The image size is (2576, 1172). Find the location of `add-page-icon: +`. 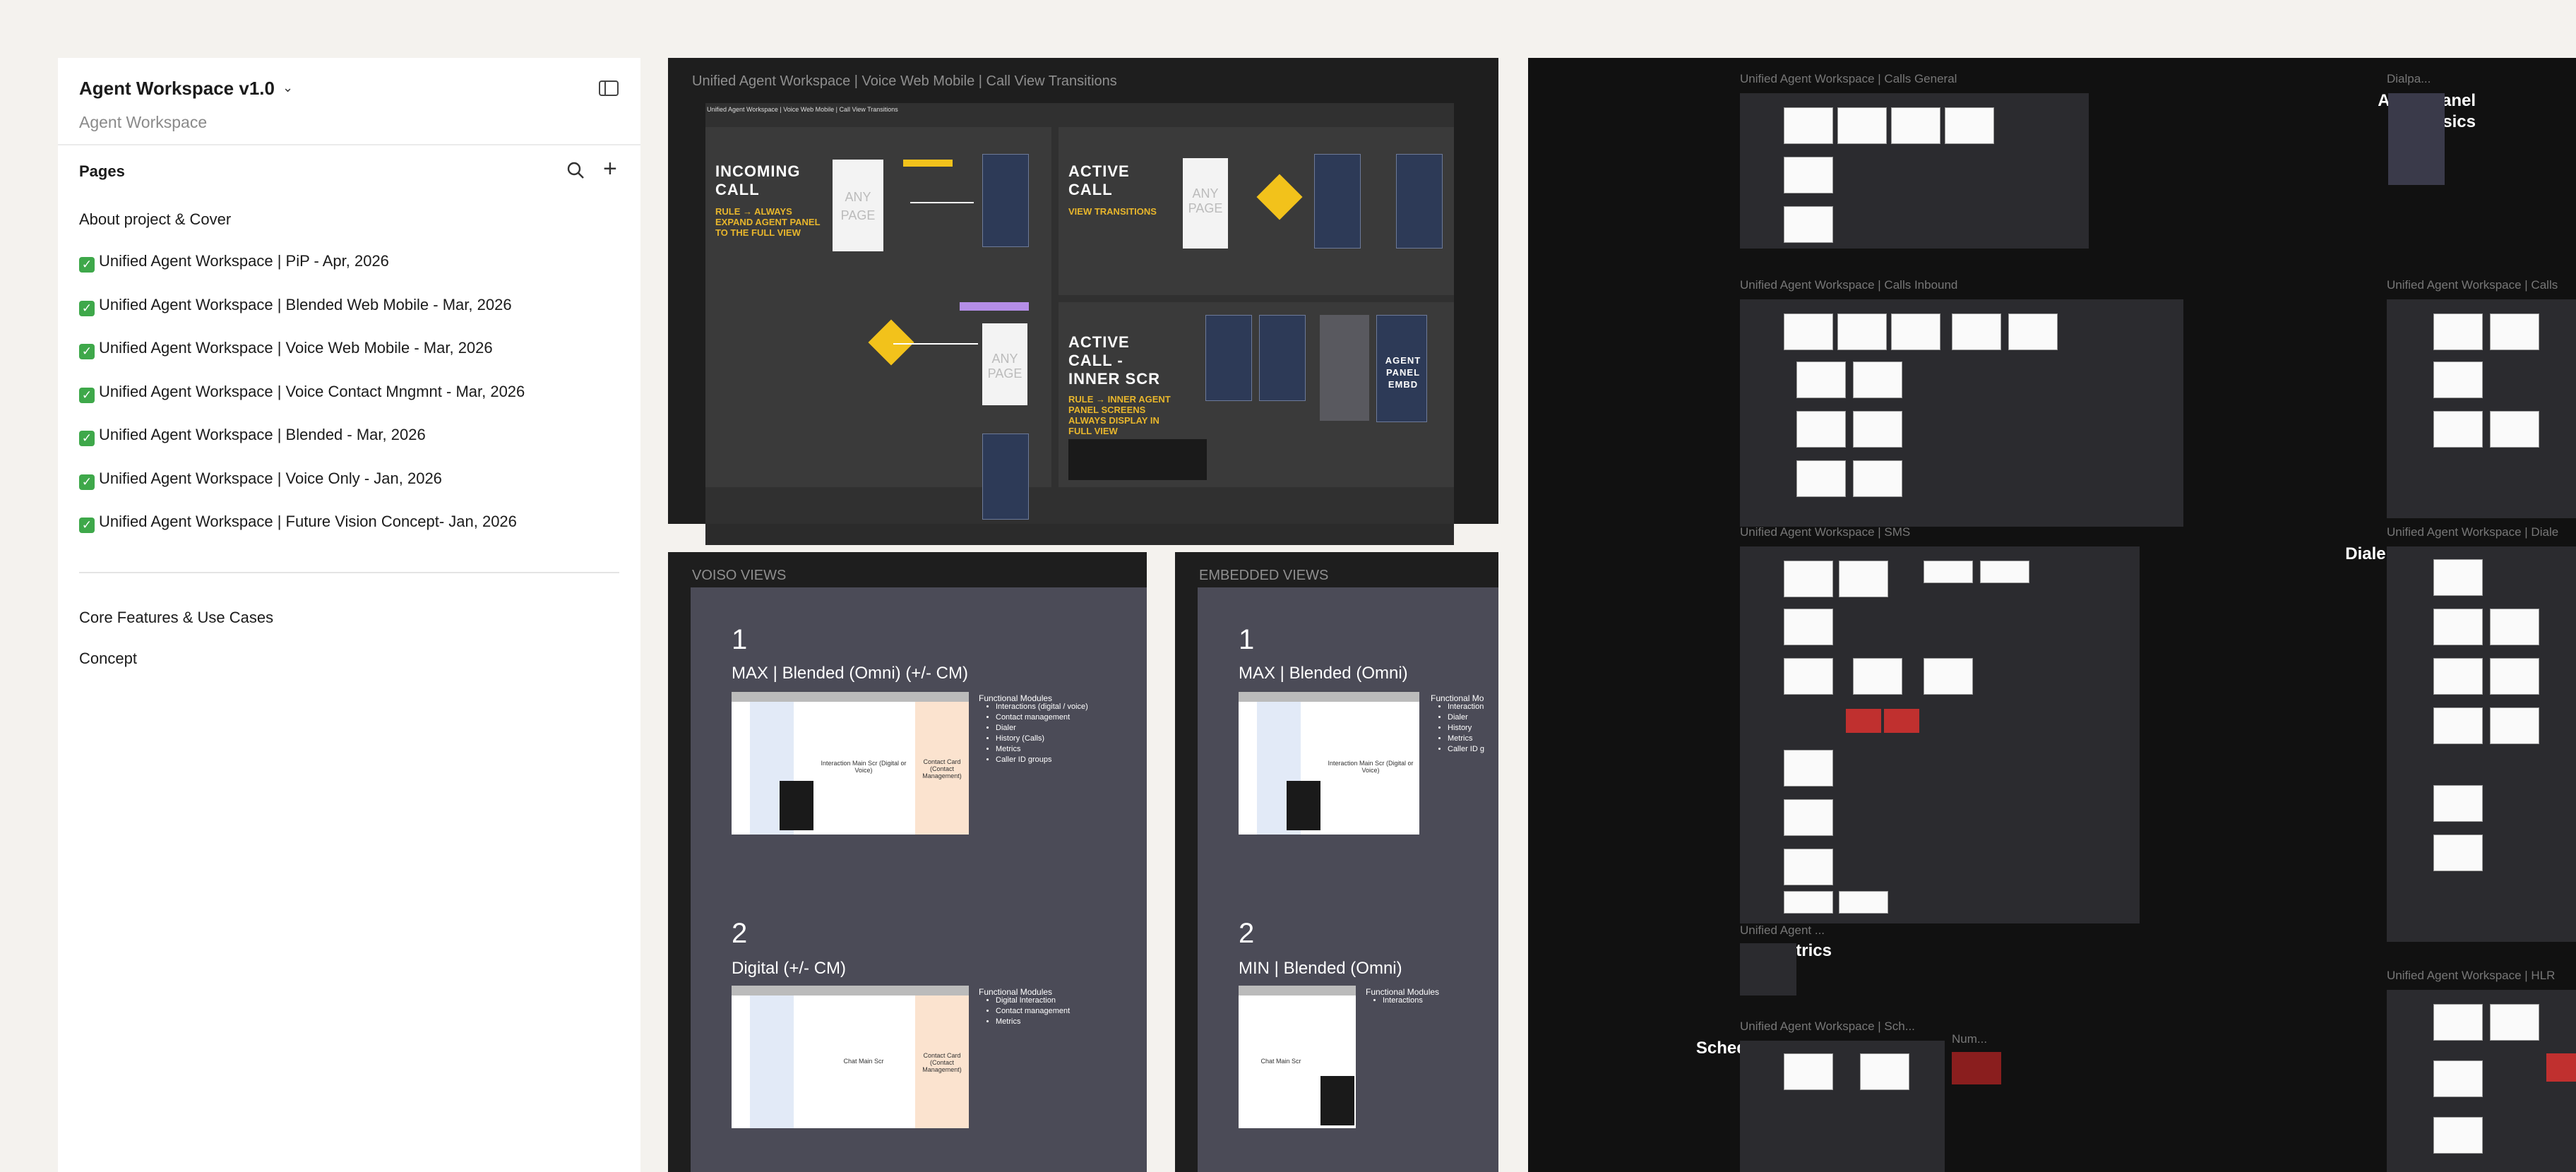

add-page-icon: + is located at coordinates (610, 169).